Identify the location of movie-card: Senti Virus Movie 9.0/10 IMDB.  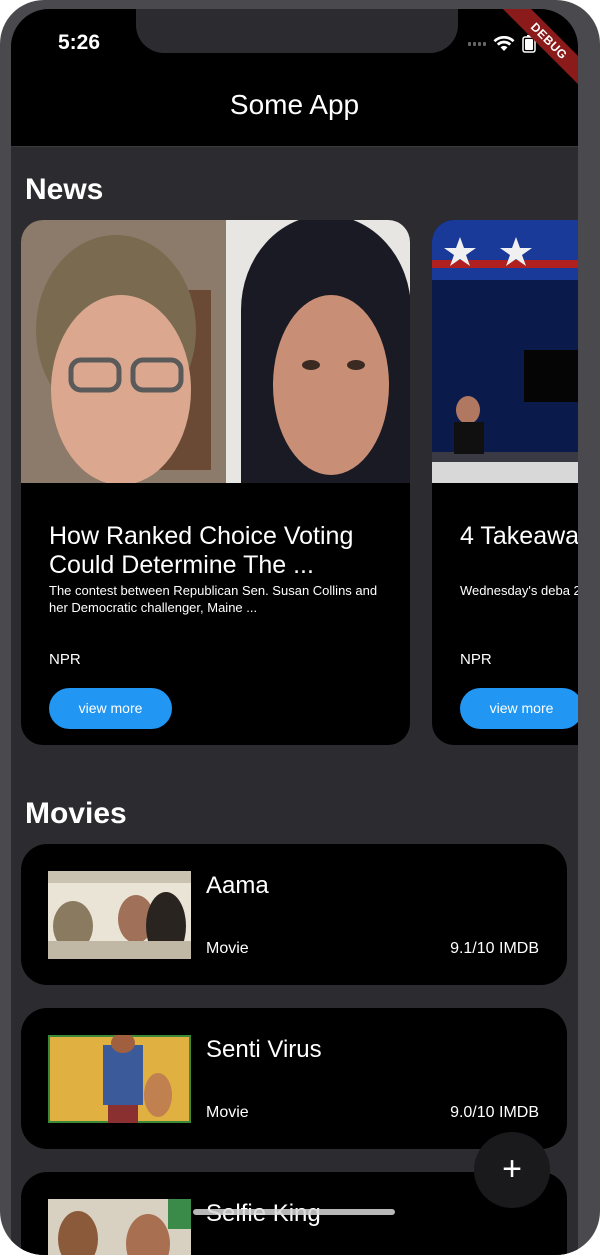
(294, 1078).